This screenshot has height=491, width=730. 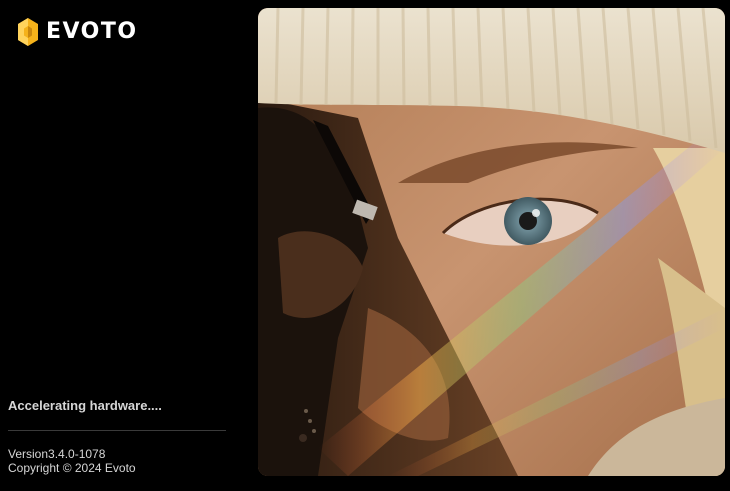 What do you see at coordinates (28, 32) in the screenshot?
I see `evoto-logo-icon` at bounding box center [28, 32].